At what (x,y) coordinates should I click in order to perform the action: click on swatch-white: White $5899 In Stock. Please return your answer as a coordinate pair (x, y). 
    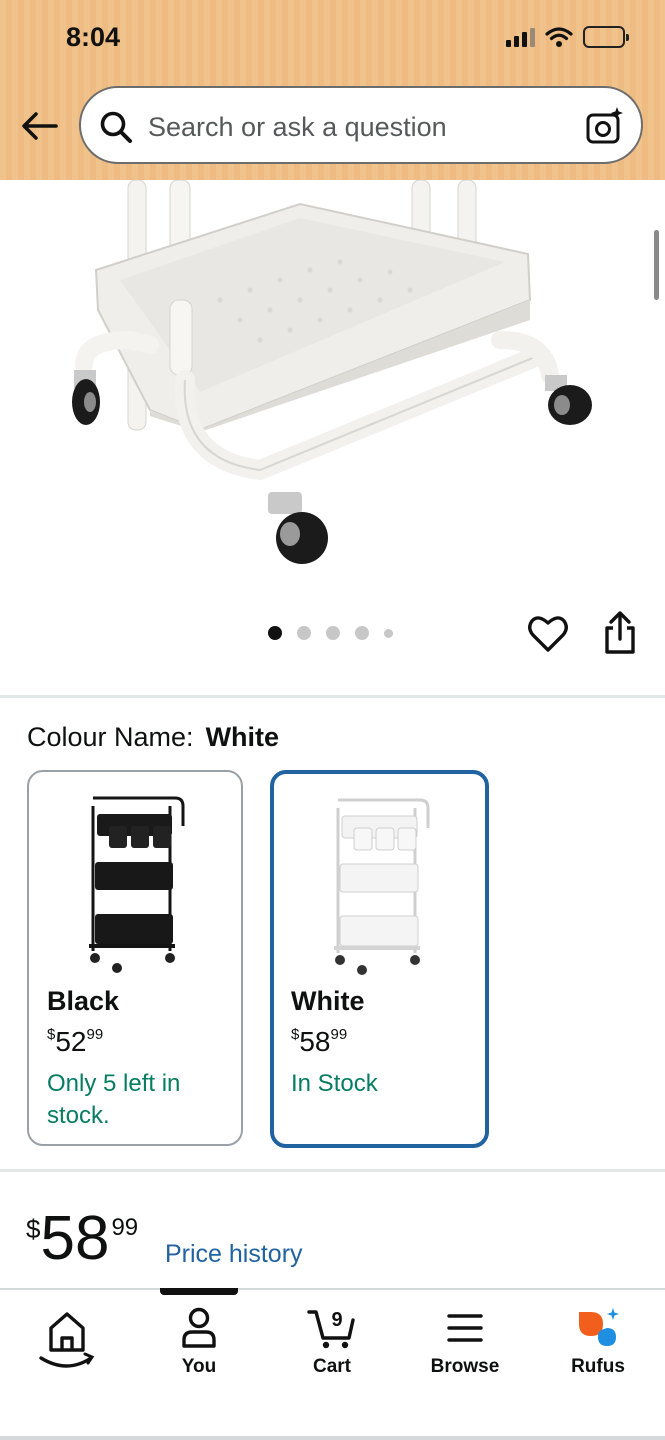
    Looking at the image, I should click on (379, 959).